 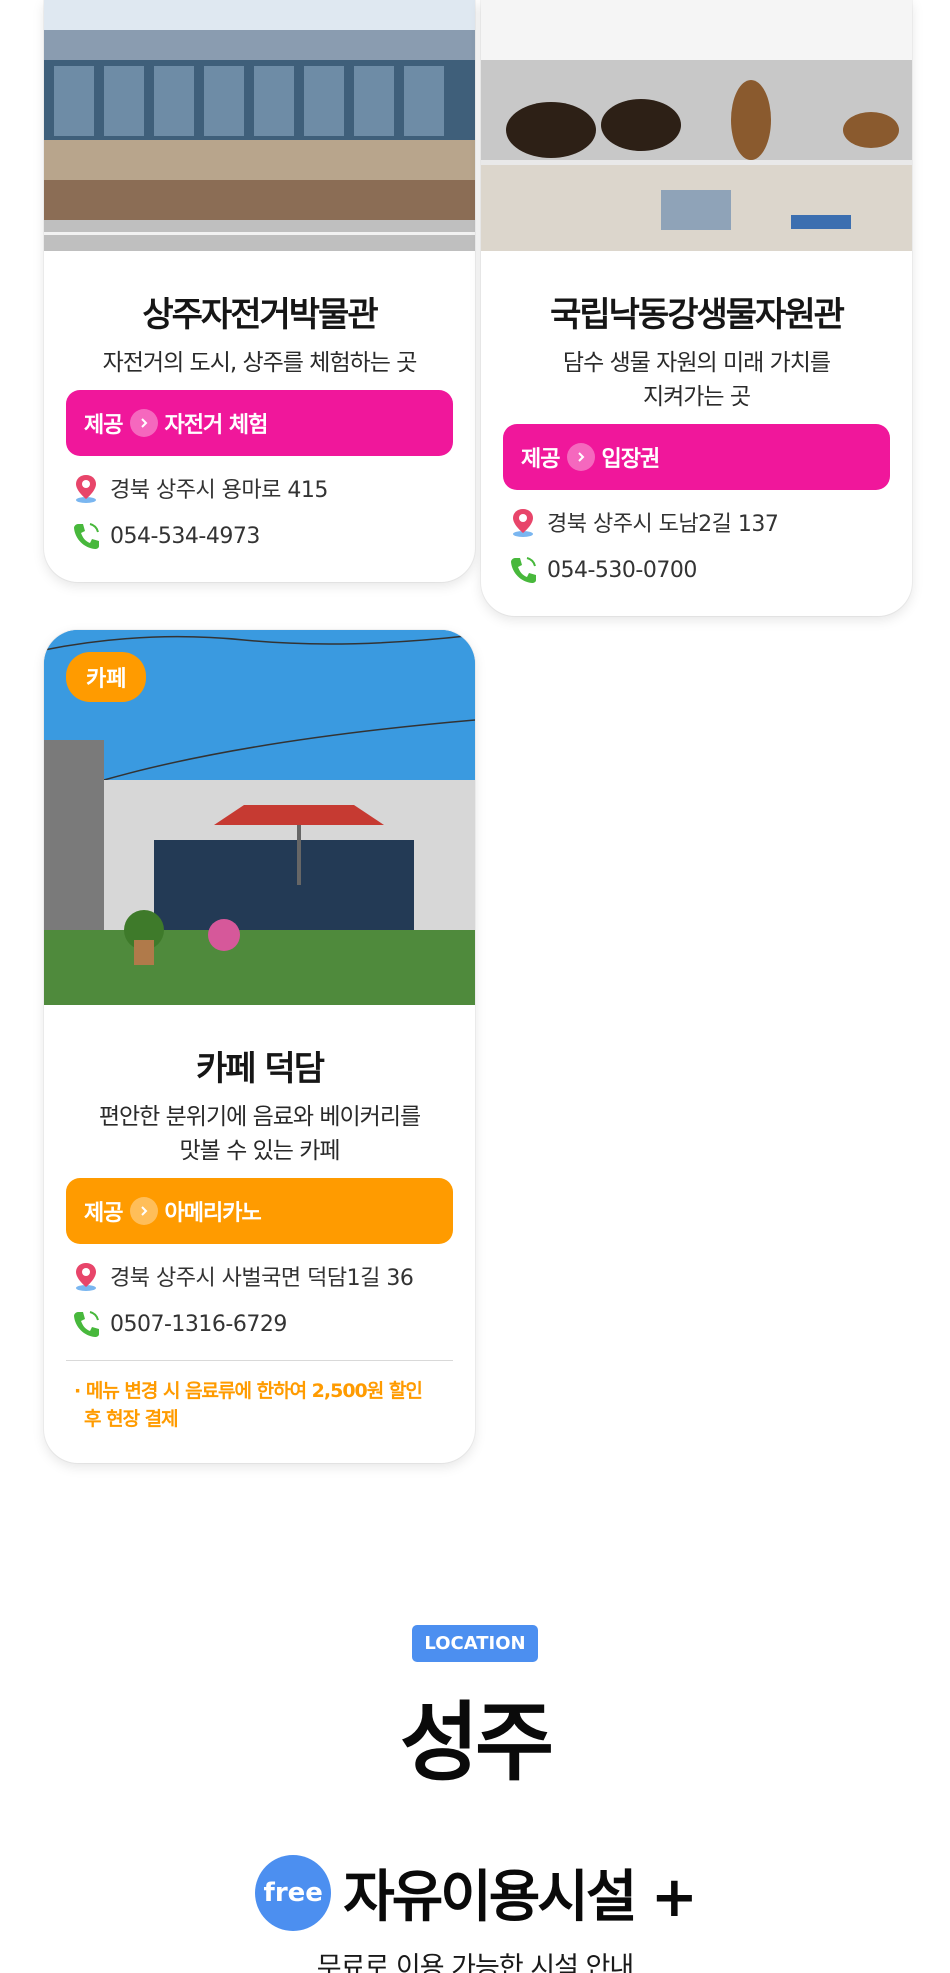 I want to click on place-title: 상주자전거박물관, so click(x=260, y=315).